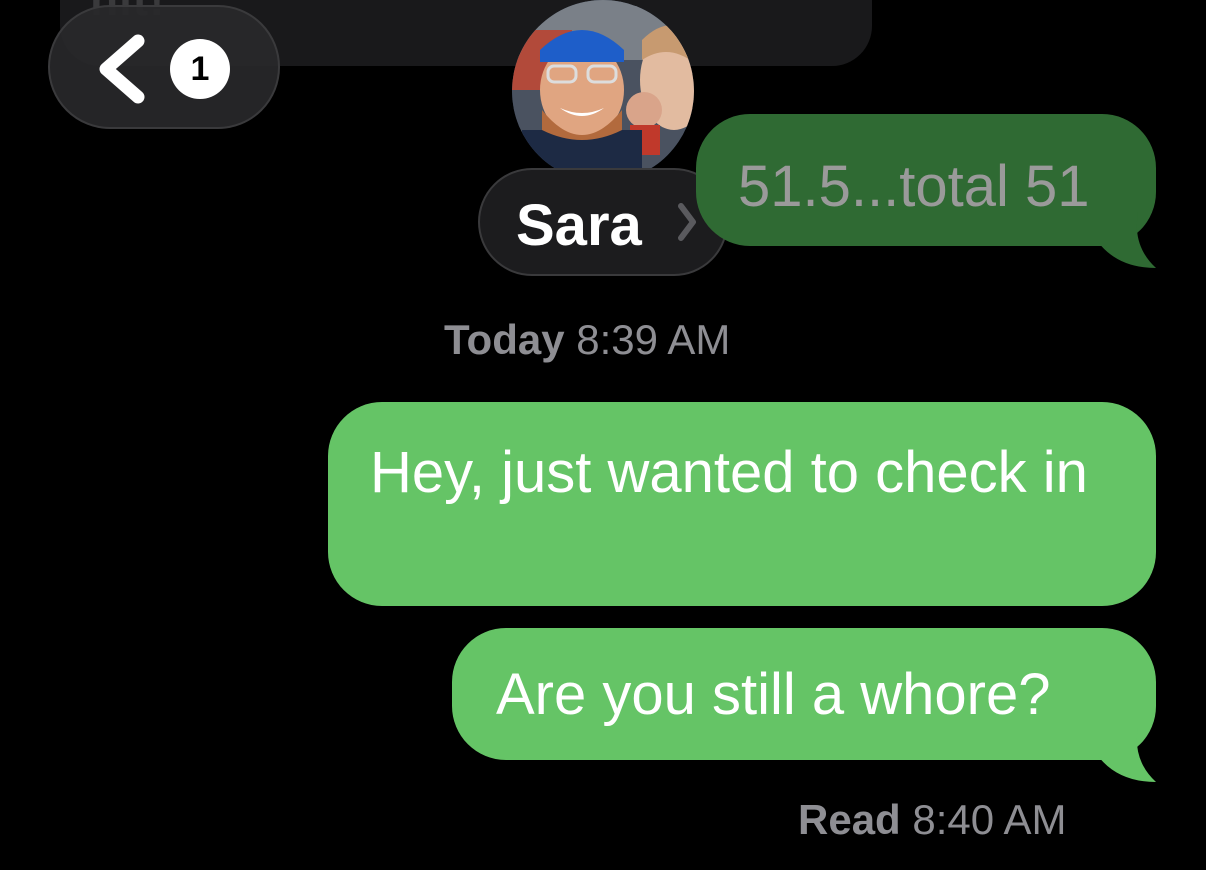 This screenshot has width=1206, height=870. Describe the element at coordinates (773, 694) in the screenshot. I see `message-text: Are you still a whore?` at that location.